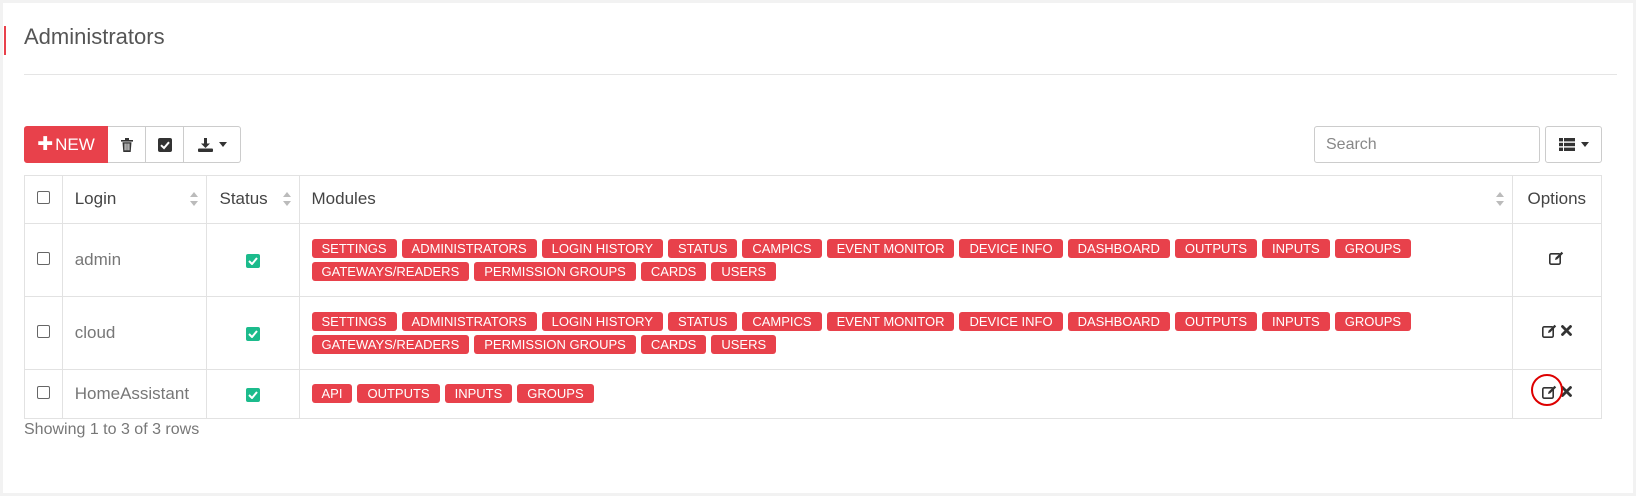 This screenshot has height=496, width=1636. I want to click on toggle-status-button, so click(165, 144).